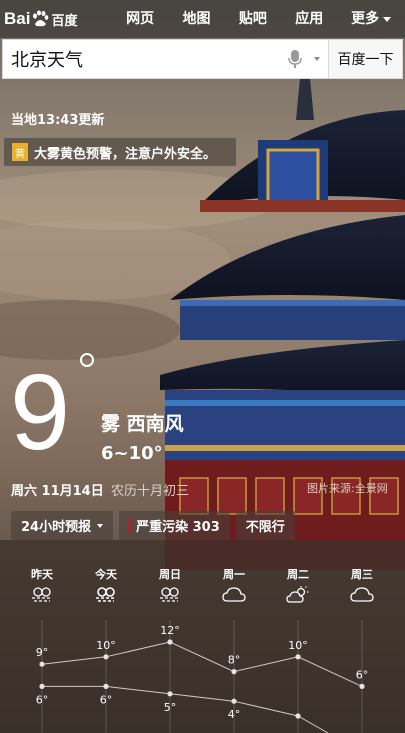  I want to click on nav-item-more: 更多, so click(371, 19).